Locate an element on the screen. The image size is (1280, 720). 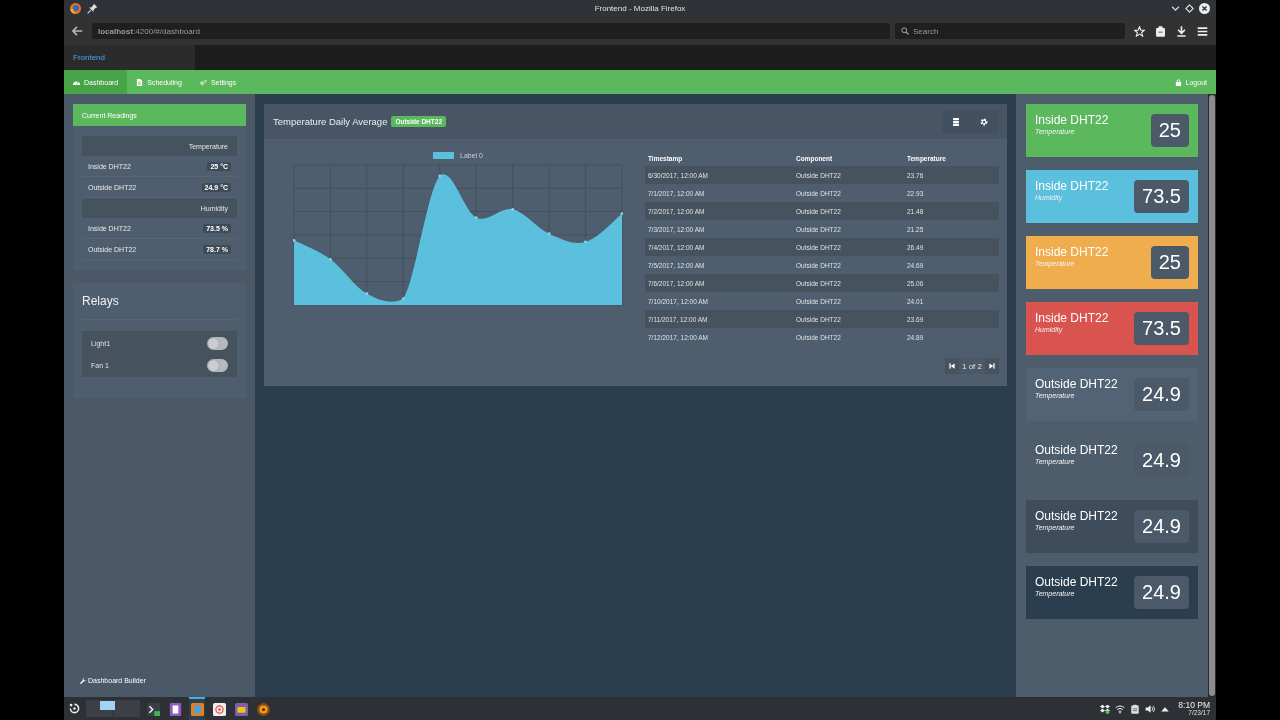
last-page-button is located at coordinates (992, 366).